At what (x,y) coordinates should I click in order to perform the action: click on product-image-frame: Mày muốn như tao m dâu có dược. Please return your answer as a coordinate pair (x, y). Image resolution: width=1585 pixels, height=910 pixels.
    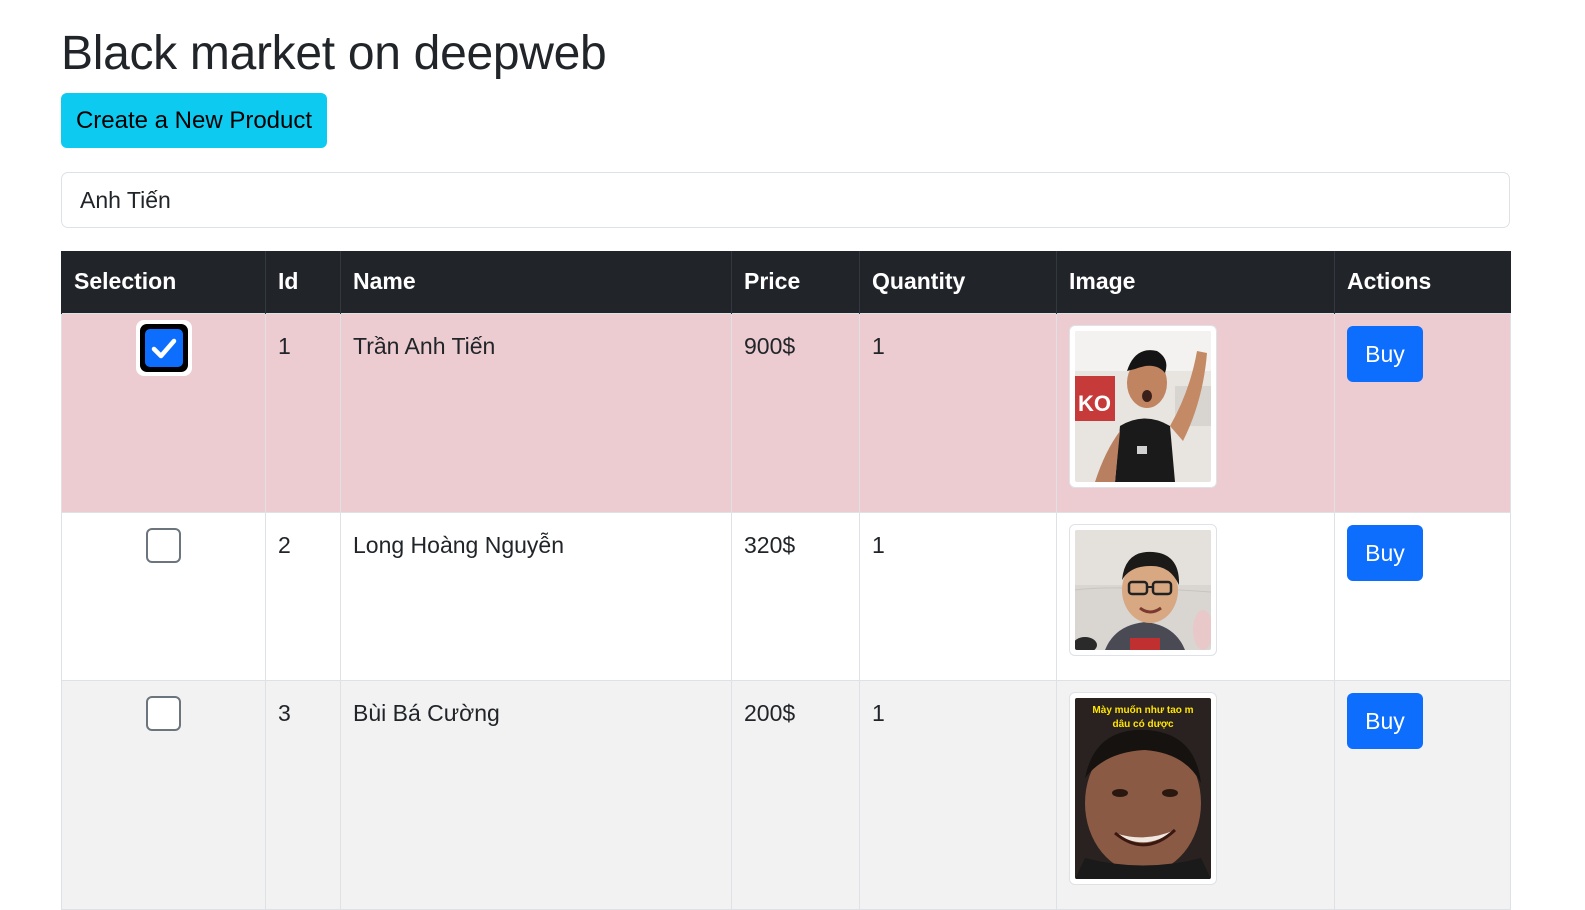
    Looking at the image, I should click on (1143, 788).